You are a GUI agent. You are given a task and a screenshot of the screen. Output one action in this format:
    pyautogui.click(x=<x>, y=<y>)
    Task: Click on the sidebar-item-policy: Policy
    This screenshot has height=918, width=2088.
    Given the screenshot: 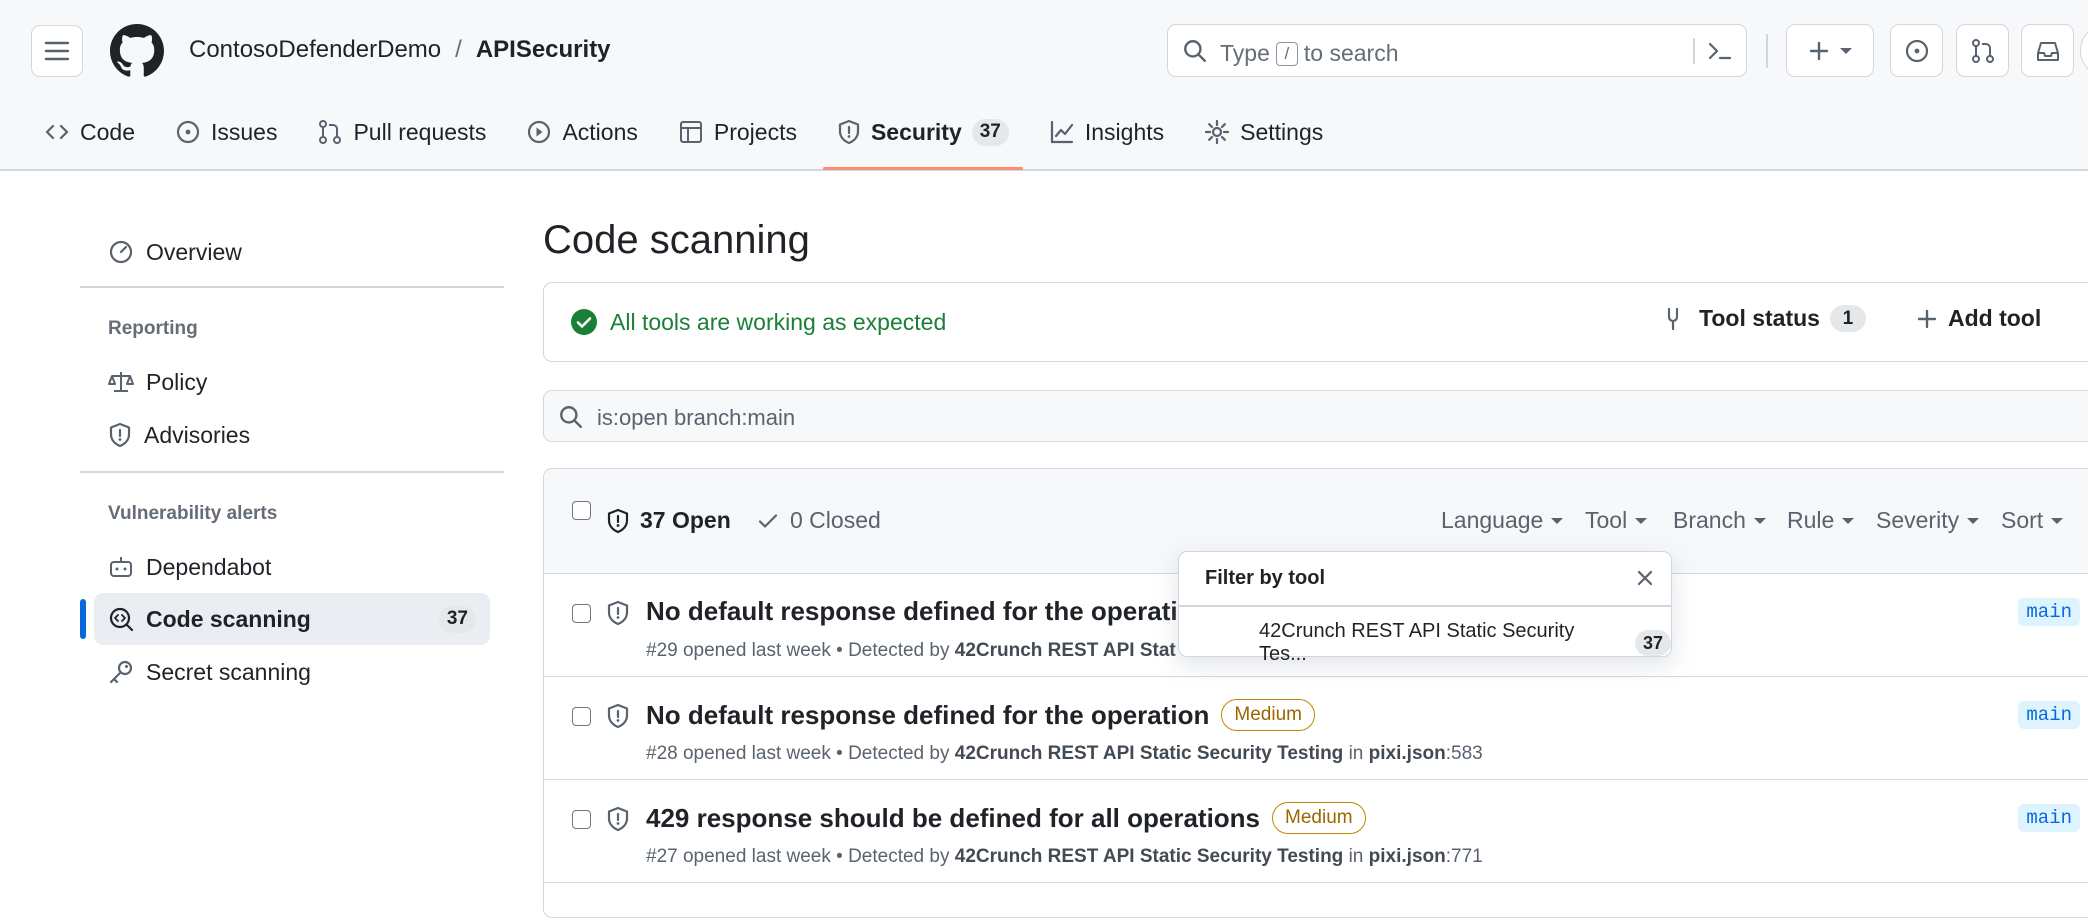 What is the action you would take?
    pyautogui.click(x=292, y=382)
    